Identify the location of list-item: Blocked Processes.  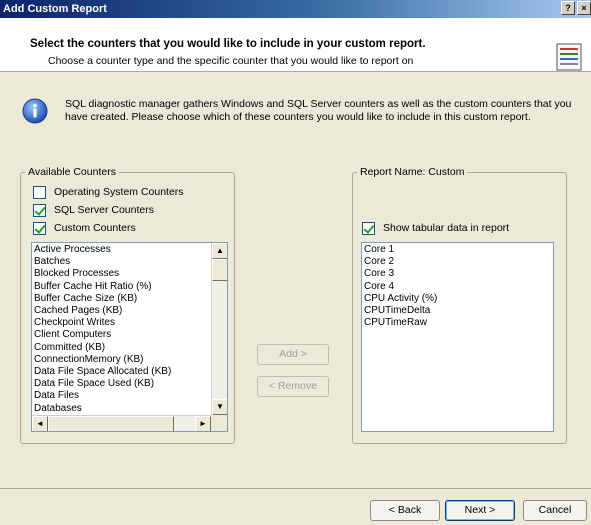
(121, 274).